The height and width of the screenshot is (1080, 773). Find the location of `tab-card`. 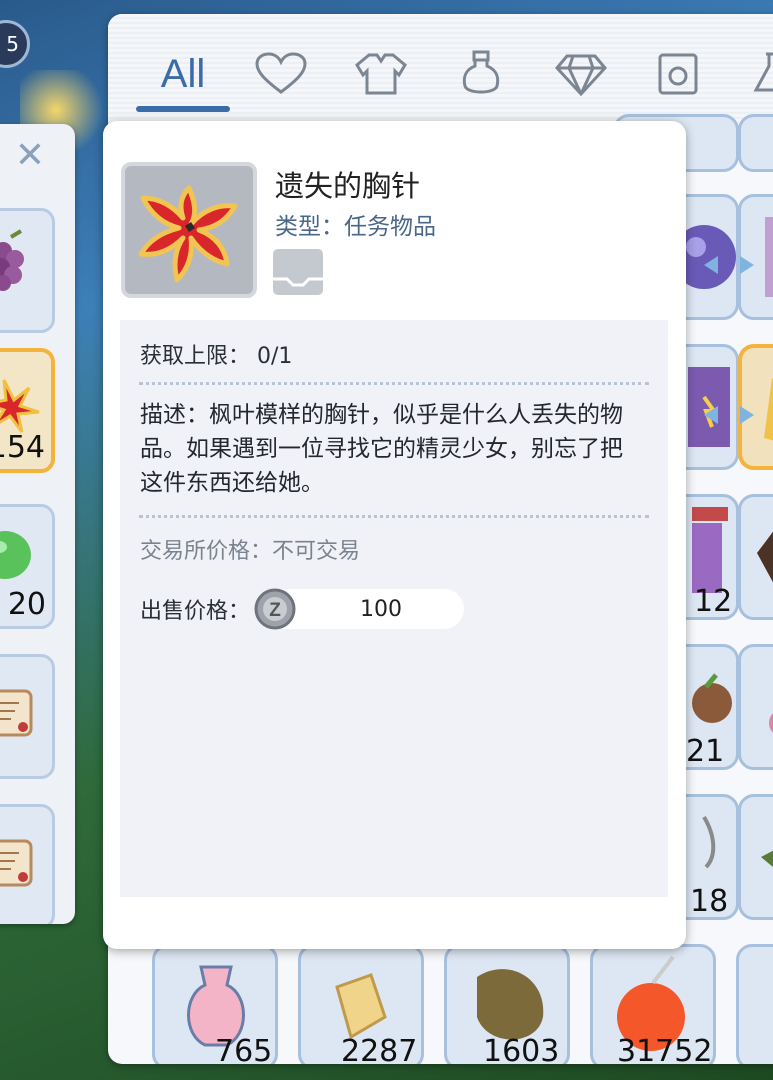

tab-card is located at coordinates (678, 74).